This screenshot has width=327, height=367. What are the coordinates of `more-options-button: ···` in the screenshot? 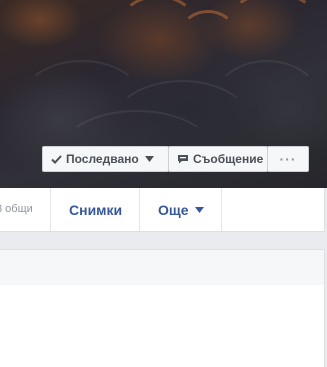 It's located at (288, 159).